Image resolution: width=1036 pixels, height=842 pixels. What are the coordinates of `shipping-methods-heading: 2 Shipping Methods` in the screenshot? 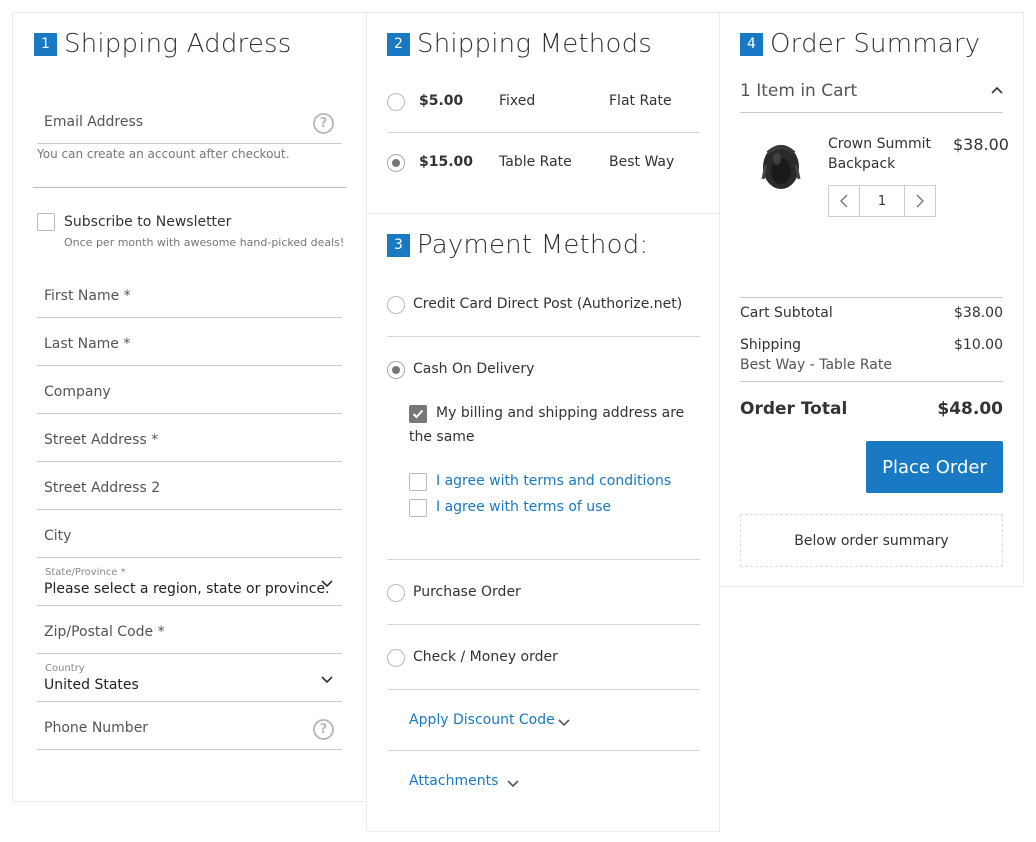 It's located at (519, 44).